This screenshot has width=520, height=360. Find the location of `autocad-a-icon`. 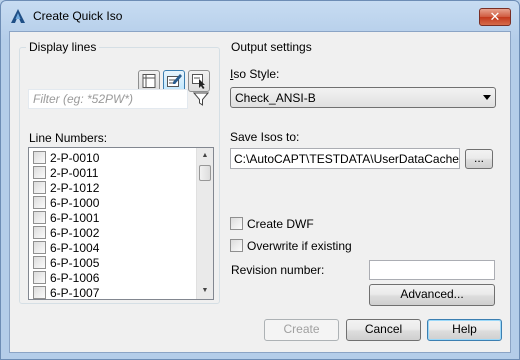

autocad-a-icon is located at coordinates (18, 16).